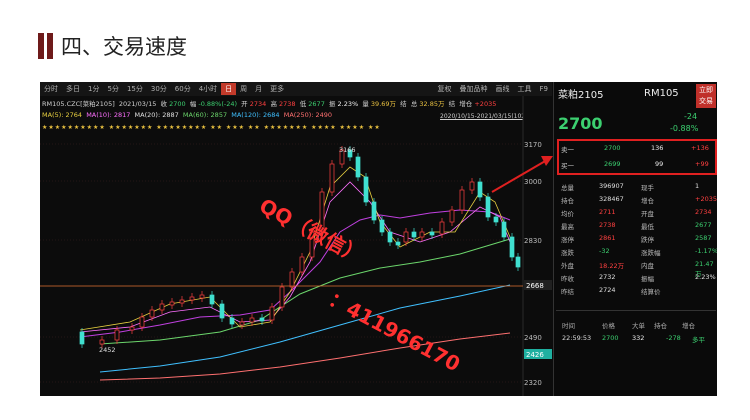 The height and width of the screenshot is (420, 750). I want to click on stats-label: 跌停, so click(647, 240).